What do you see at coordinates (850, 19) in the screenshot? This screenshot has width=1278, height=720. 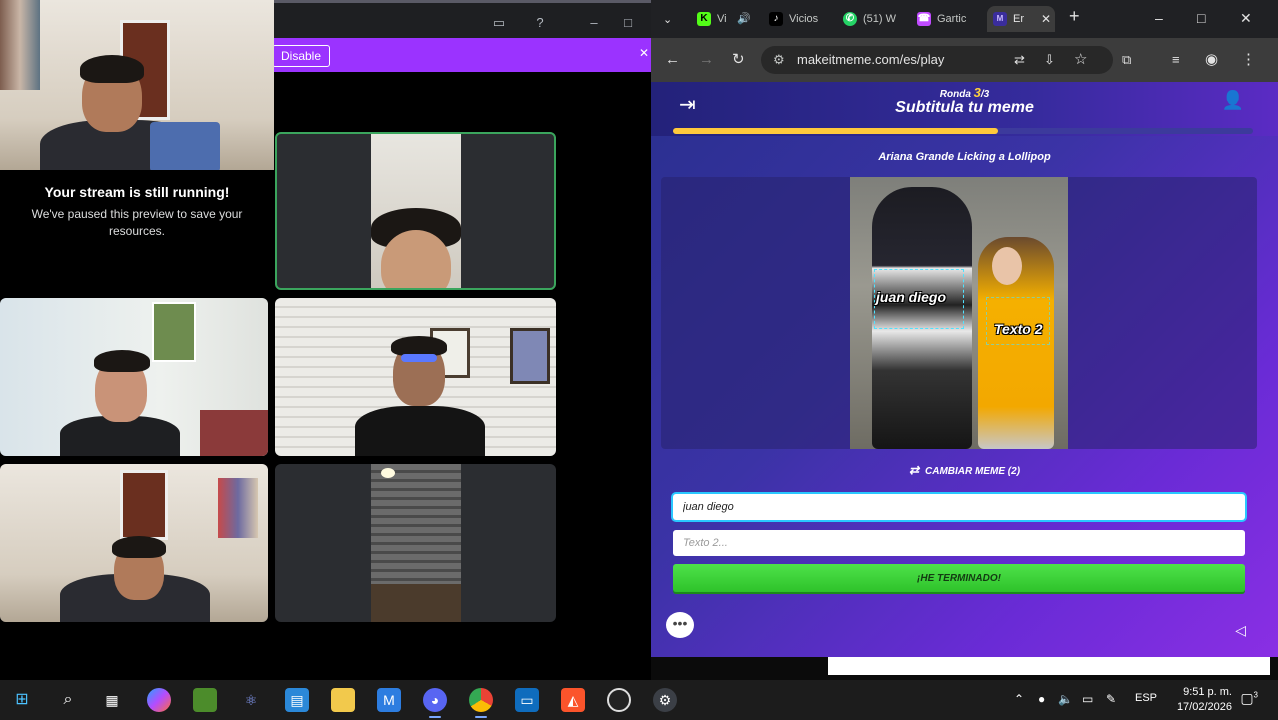 I see `whatsapp-icon: ✆` at bounding box center [850, 19].